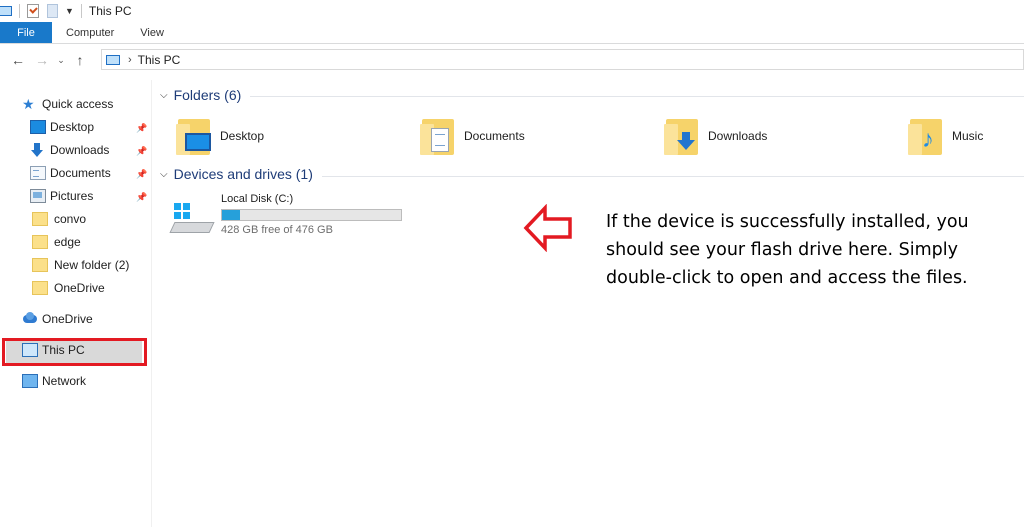 The height and width of the screenshot is (527, 1024). What do you see at coordinates (72, 127) in the screenshot?
I see `sidebar-item-label: Desktop` at bounding box center [72, 127].